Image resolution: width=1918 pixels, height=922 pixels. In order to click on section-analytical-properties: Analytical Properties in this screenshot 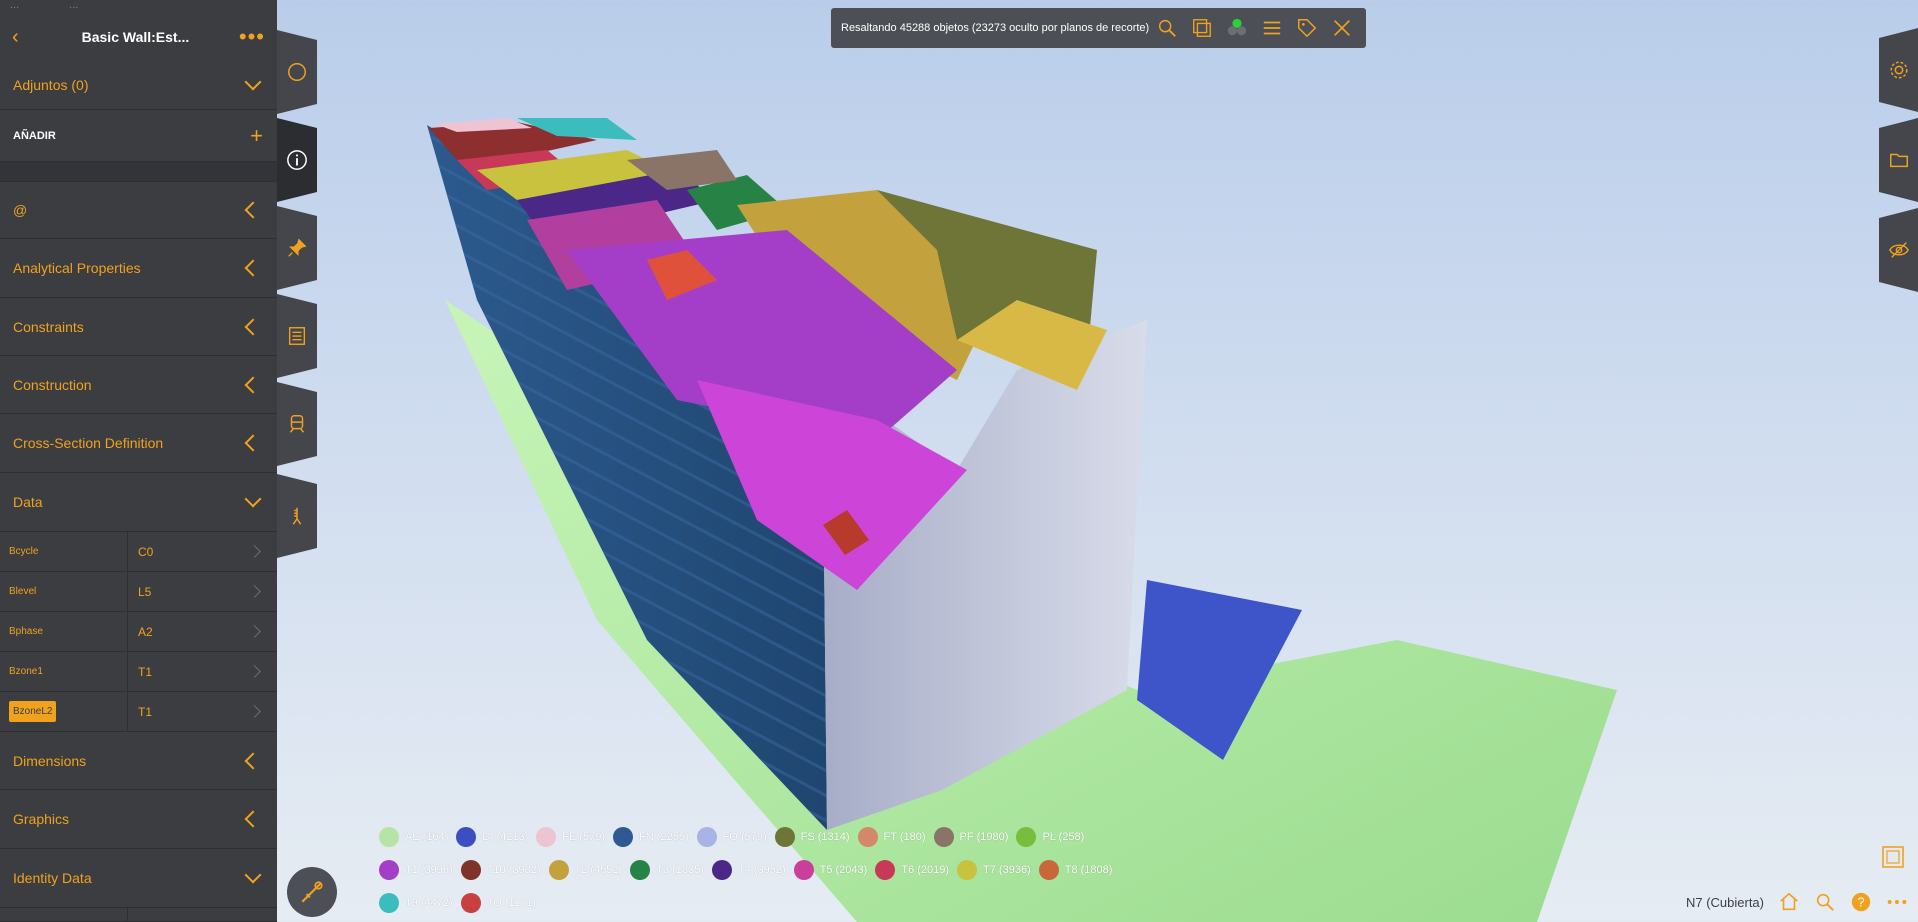, I will do `click(138, 268)`.